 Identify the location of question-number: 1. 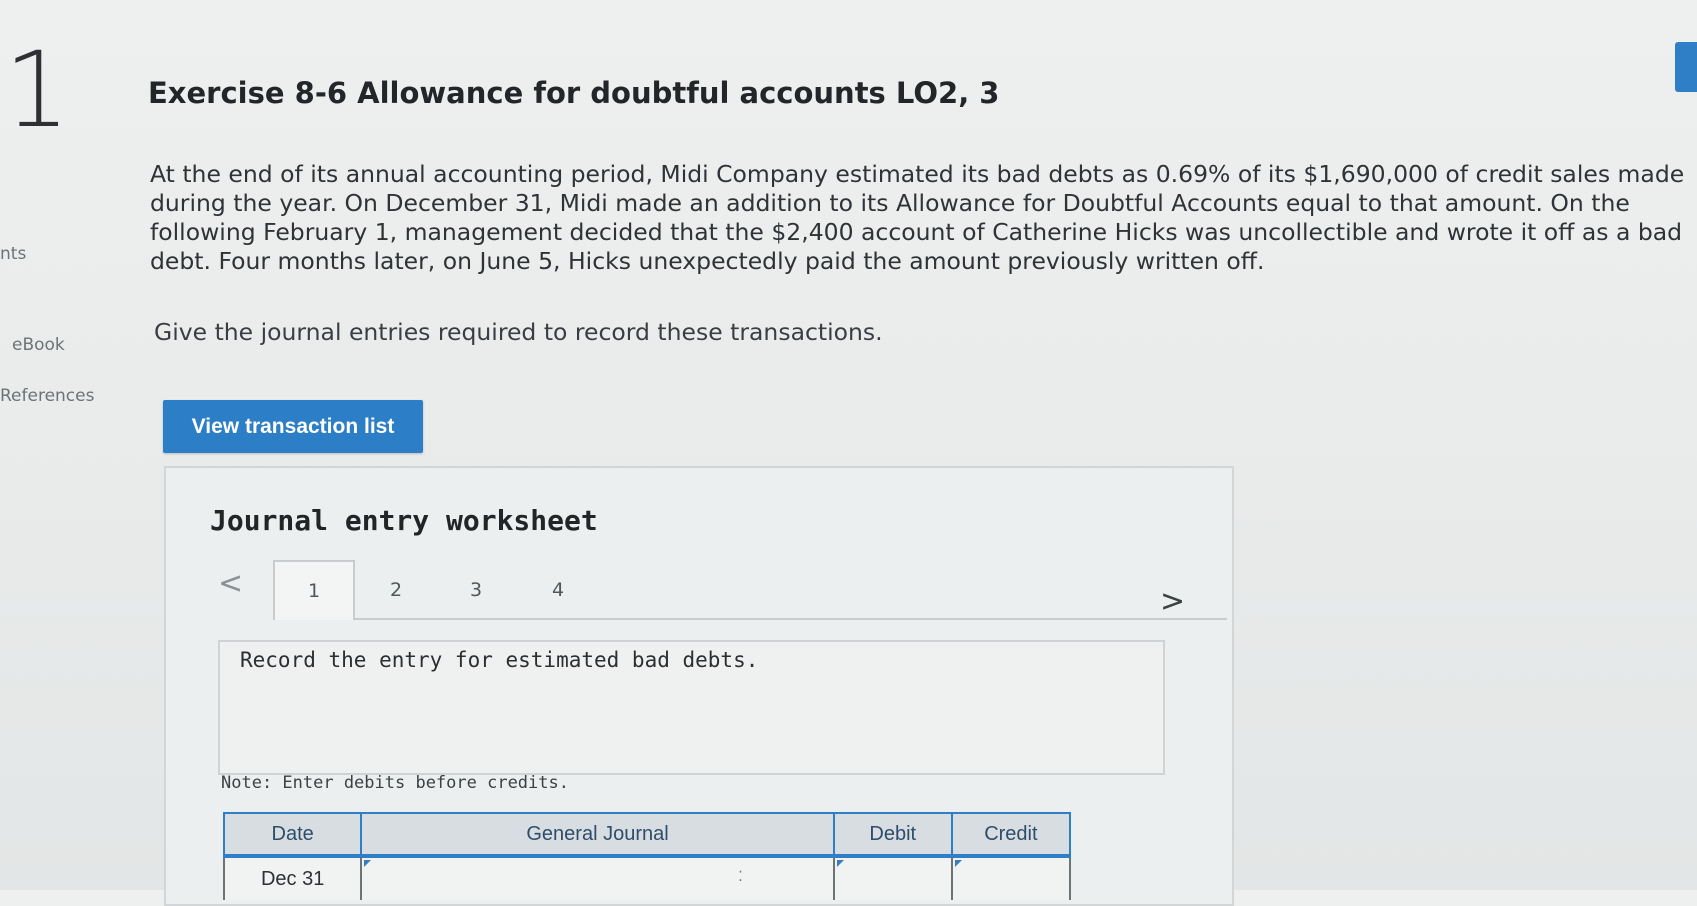
(37, 90).